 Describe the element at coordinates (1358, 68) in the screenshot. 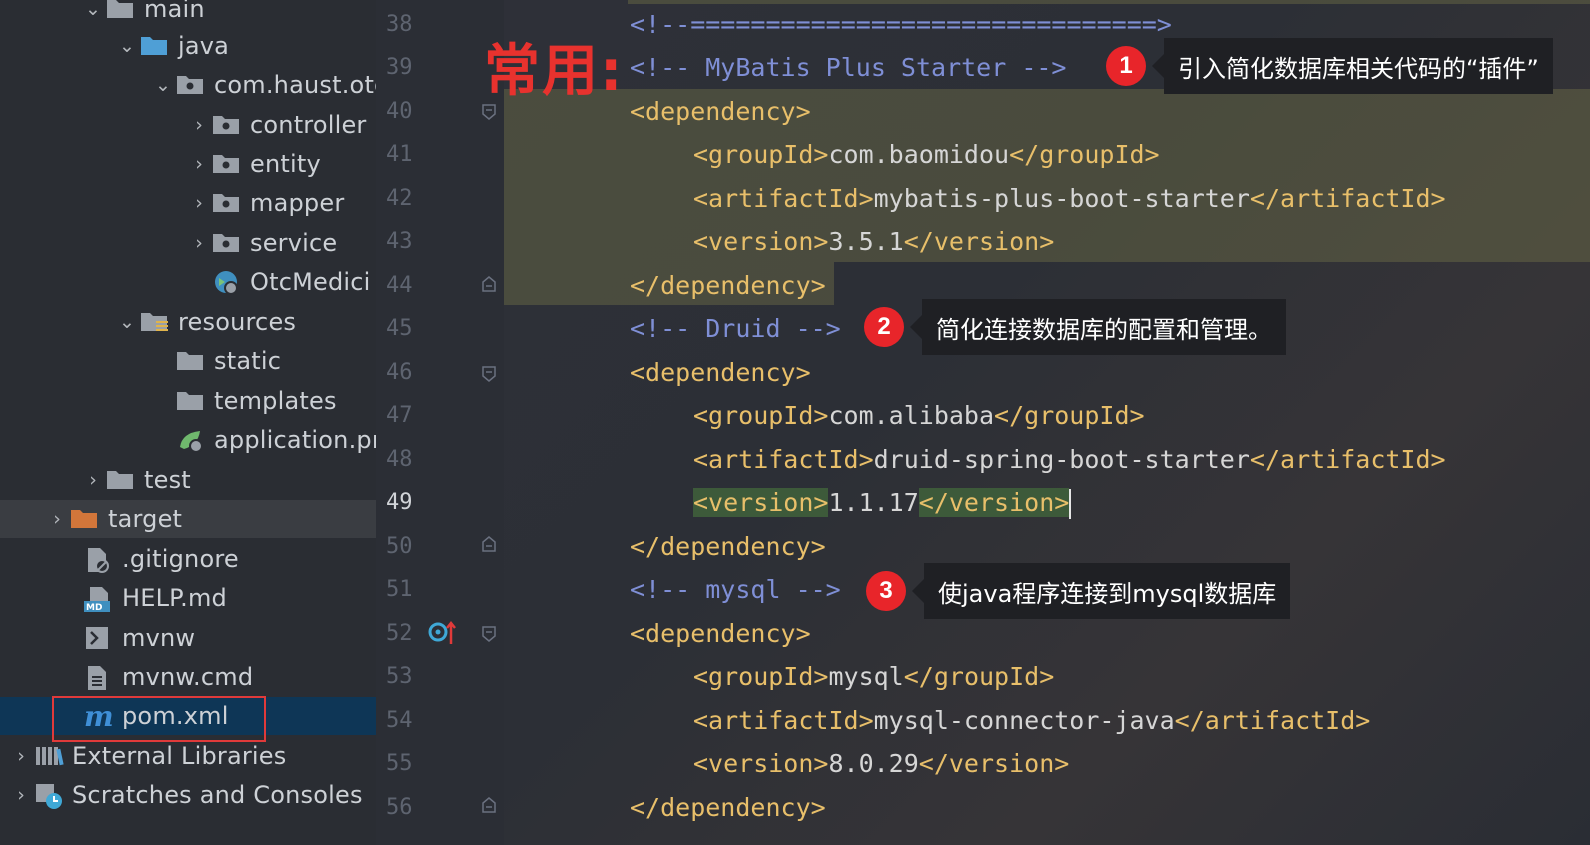

I see `annotation-text: 引入简化数据库相关代码的“插件”` at that location.